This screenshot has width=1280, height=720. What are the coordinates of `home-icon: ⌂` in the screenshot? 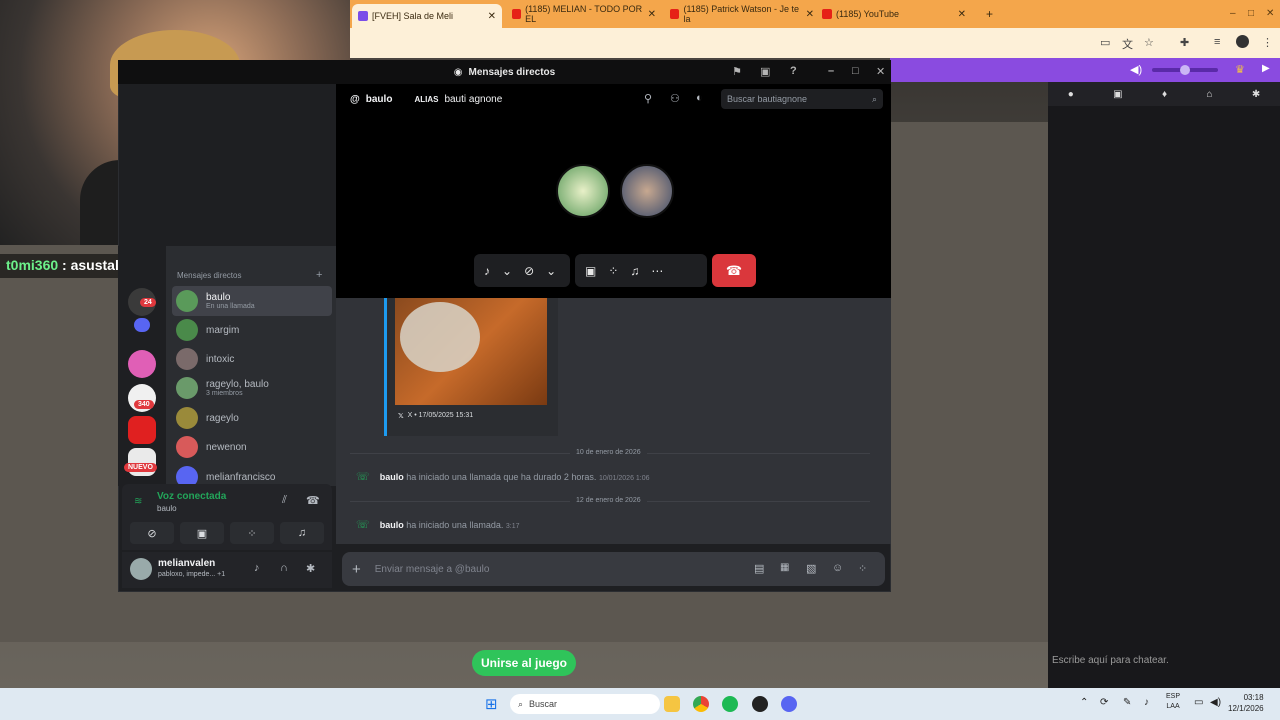 It's located at (1209, 94).